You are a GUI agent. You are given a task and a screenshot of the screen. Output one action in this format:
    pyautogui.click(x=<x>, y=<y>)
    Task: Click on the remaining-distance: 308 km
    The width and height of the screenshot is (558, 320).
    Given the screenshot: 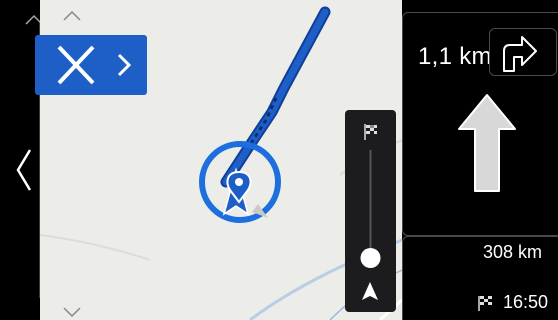 What is the action you would take?
    pyautogui.click(x=513, y=252)
    